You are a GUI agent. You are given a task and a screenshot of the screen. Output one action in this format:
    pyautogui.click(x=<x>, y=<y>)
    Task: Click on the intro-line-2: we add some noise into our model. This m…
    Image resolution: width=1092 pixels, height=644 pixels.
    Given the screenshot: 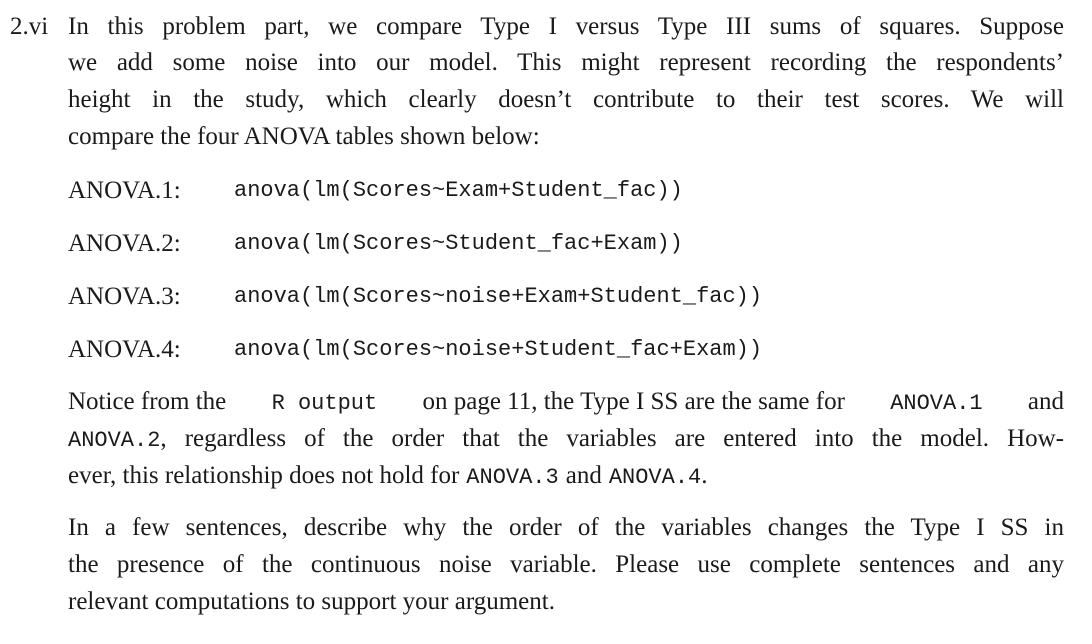 What is the action you would take?
    pyautogui.click(x=566, y=62)
    